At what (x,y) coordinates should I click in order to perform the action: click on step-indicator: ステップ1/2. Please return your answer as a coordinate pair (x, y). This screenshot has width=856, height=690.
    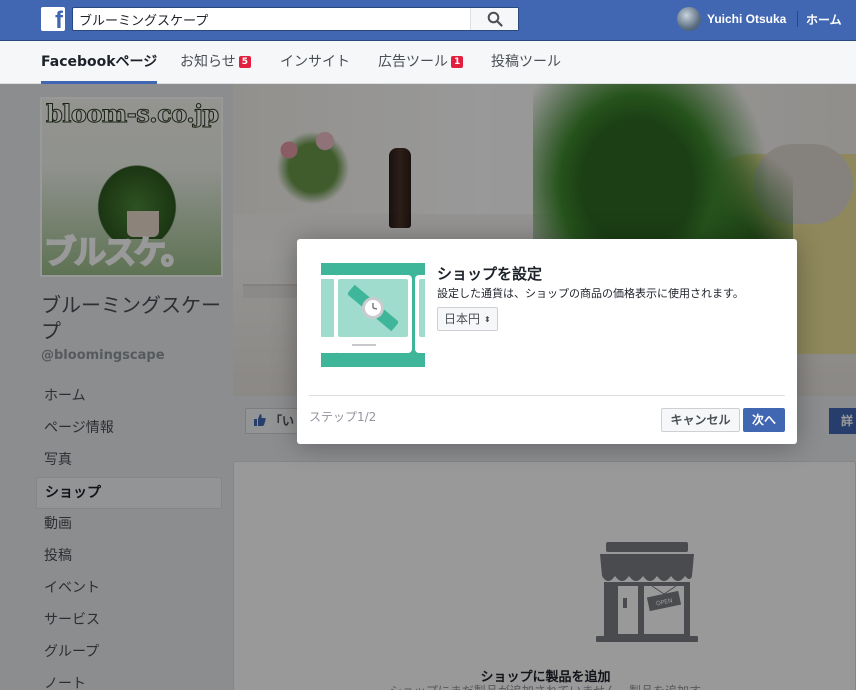
    Looking at the image, I should click on (343, 417).